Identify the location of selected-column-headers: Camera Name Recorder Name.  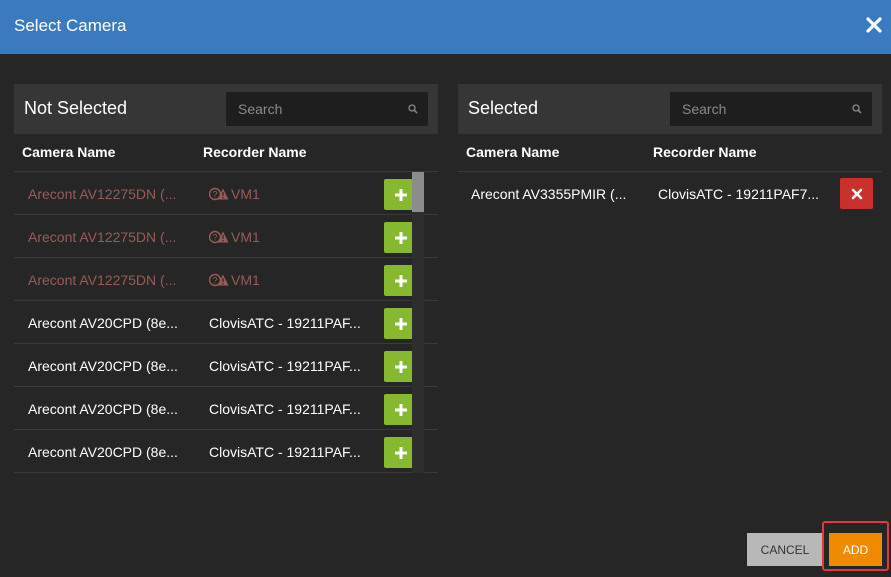
(670, 153).